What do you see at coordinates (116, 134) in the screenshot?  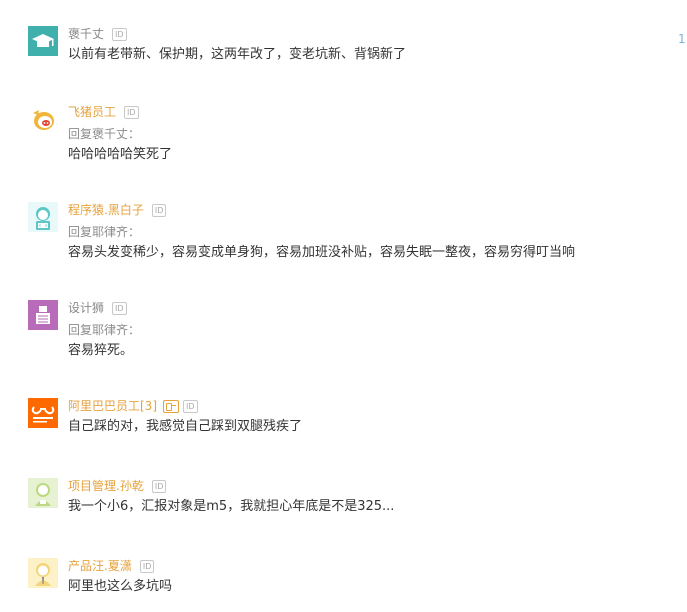 I see `reply-target-link: 褒千丈：` at bounding box center [116, 134].